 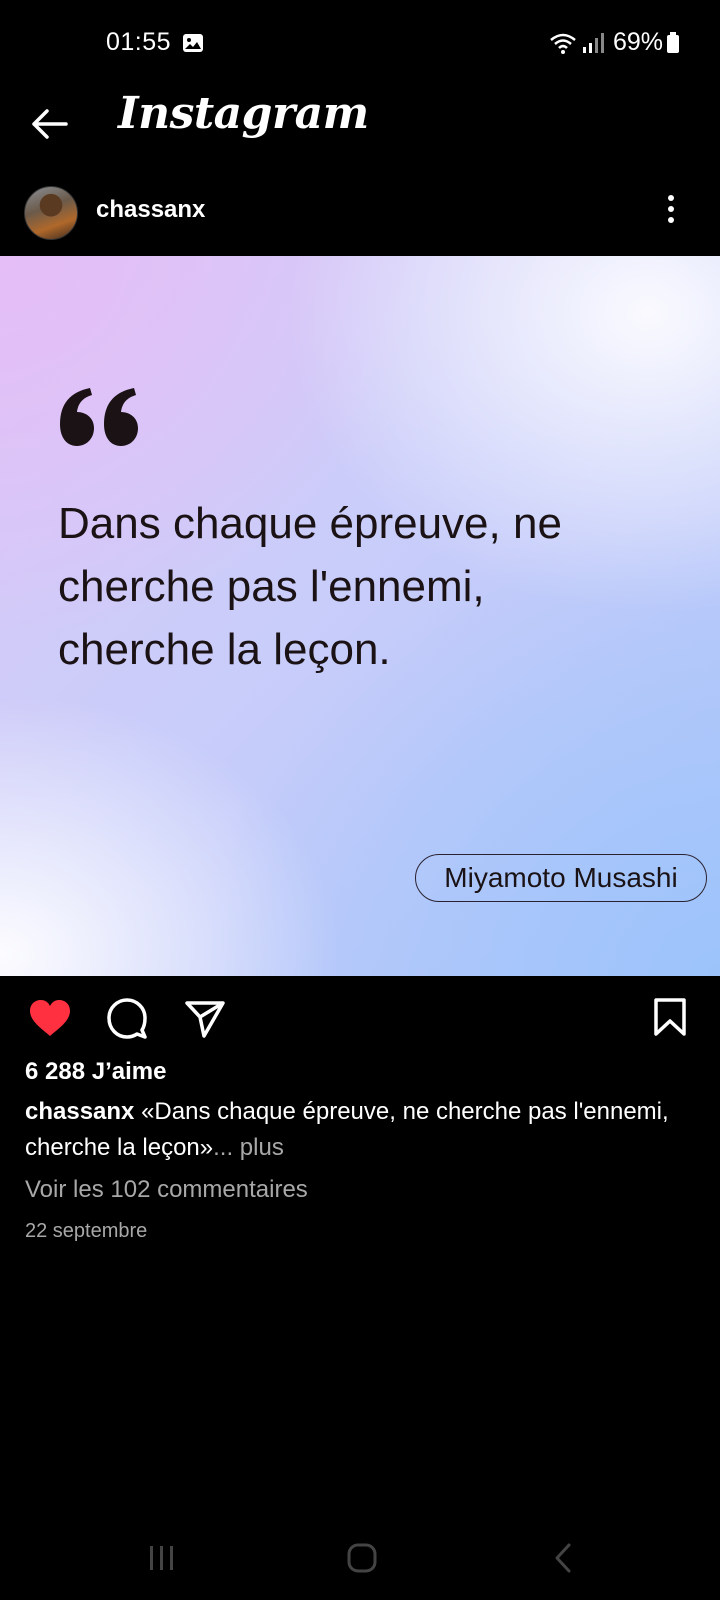 I want to click on send-icon, so click(x=205, y=1021).